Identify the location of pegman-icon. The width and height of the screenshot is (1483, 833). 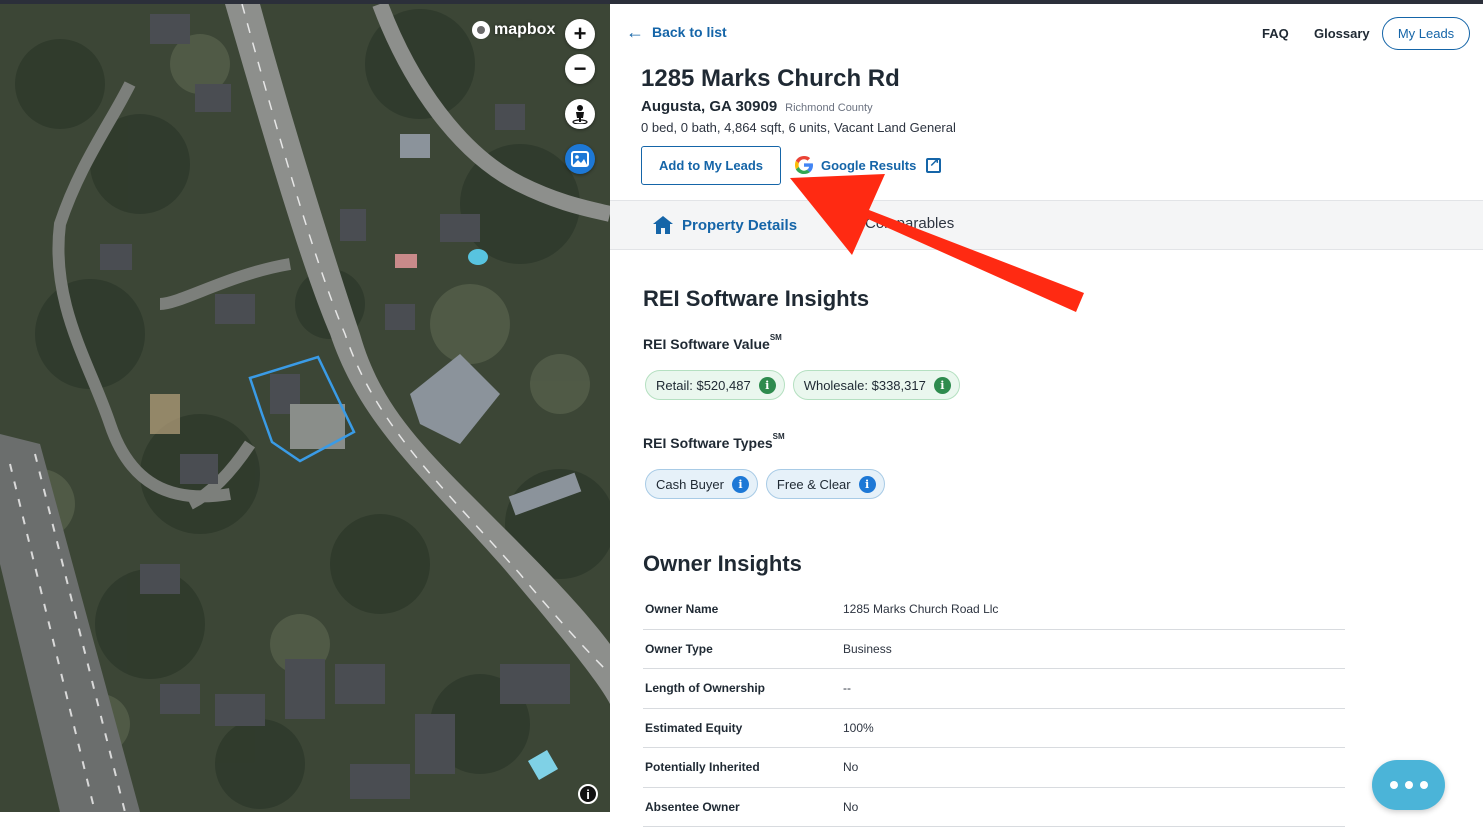
(580, 114).